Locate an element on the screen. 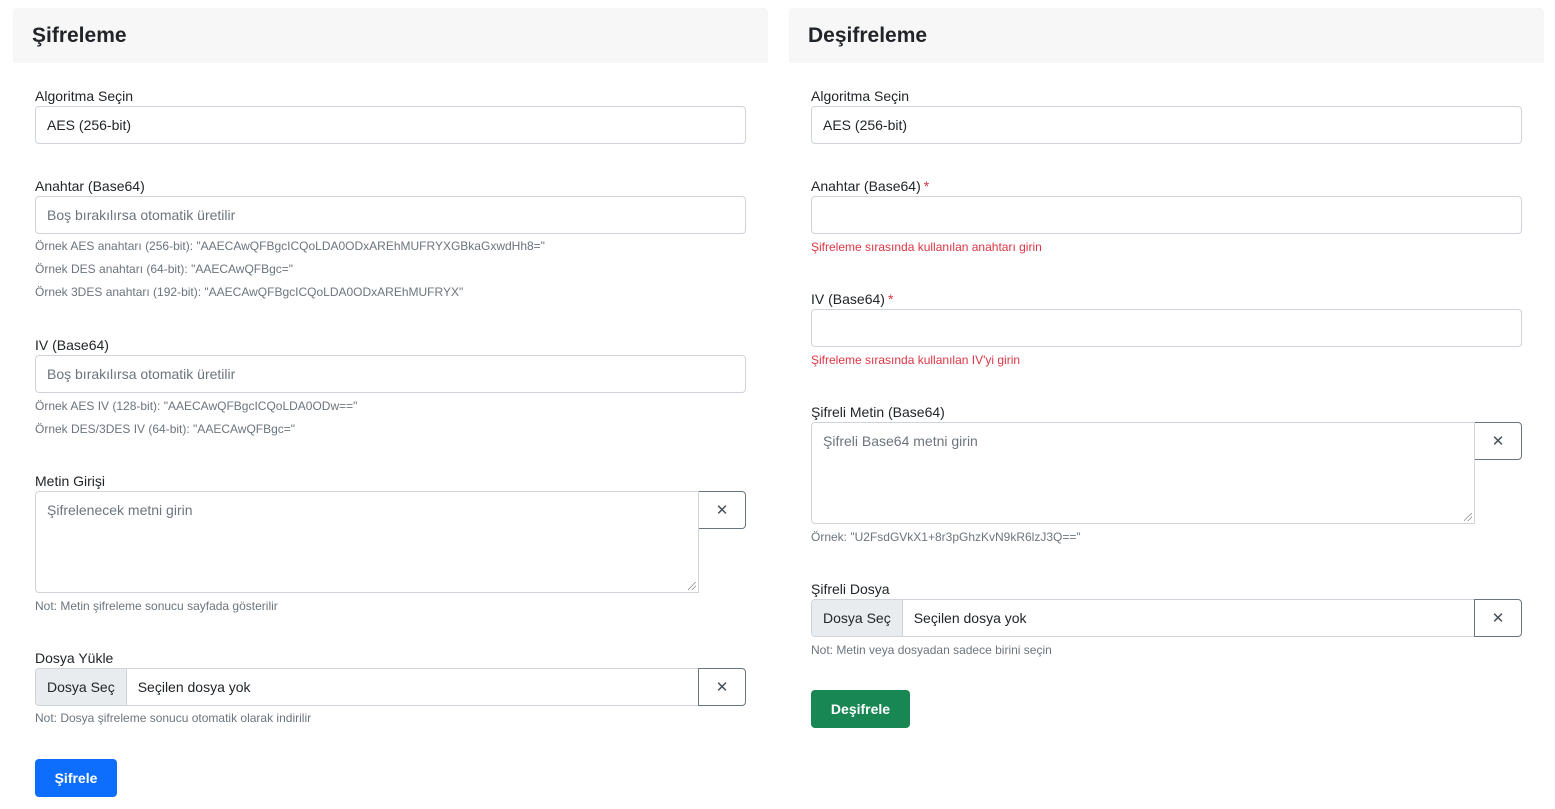  decrypt-iv-input is located at coordinates (1166, 328).